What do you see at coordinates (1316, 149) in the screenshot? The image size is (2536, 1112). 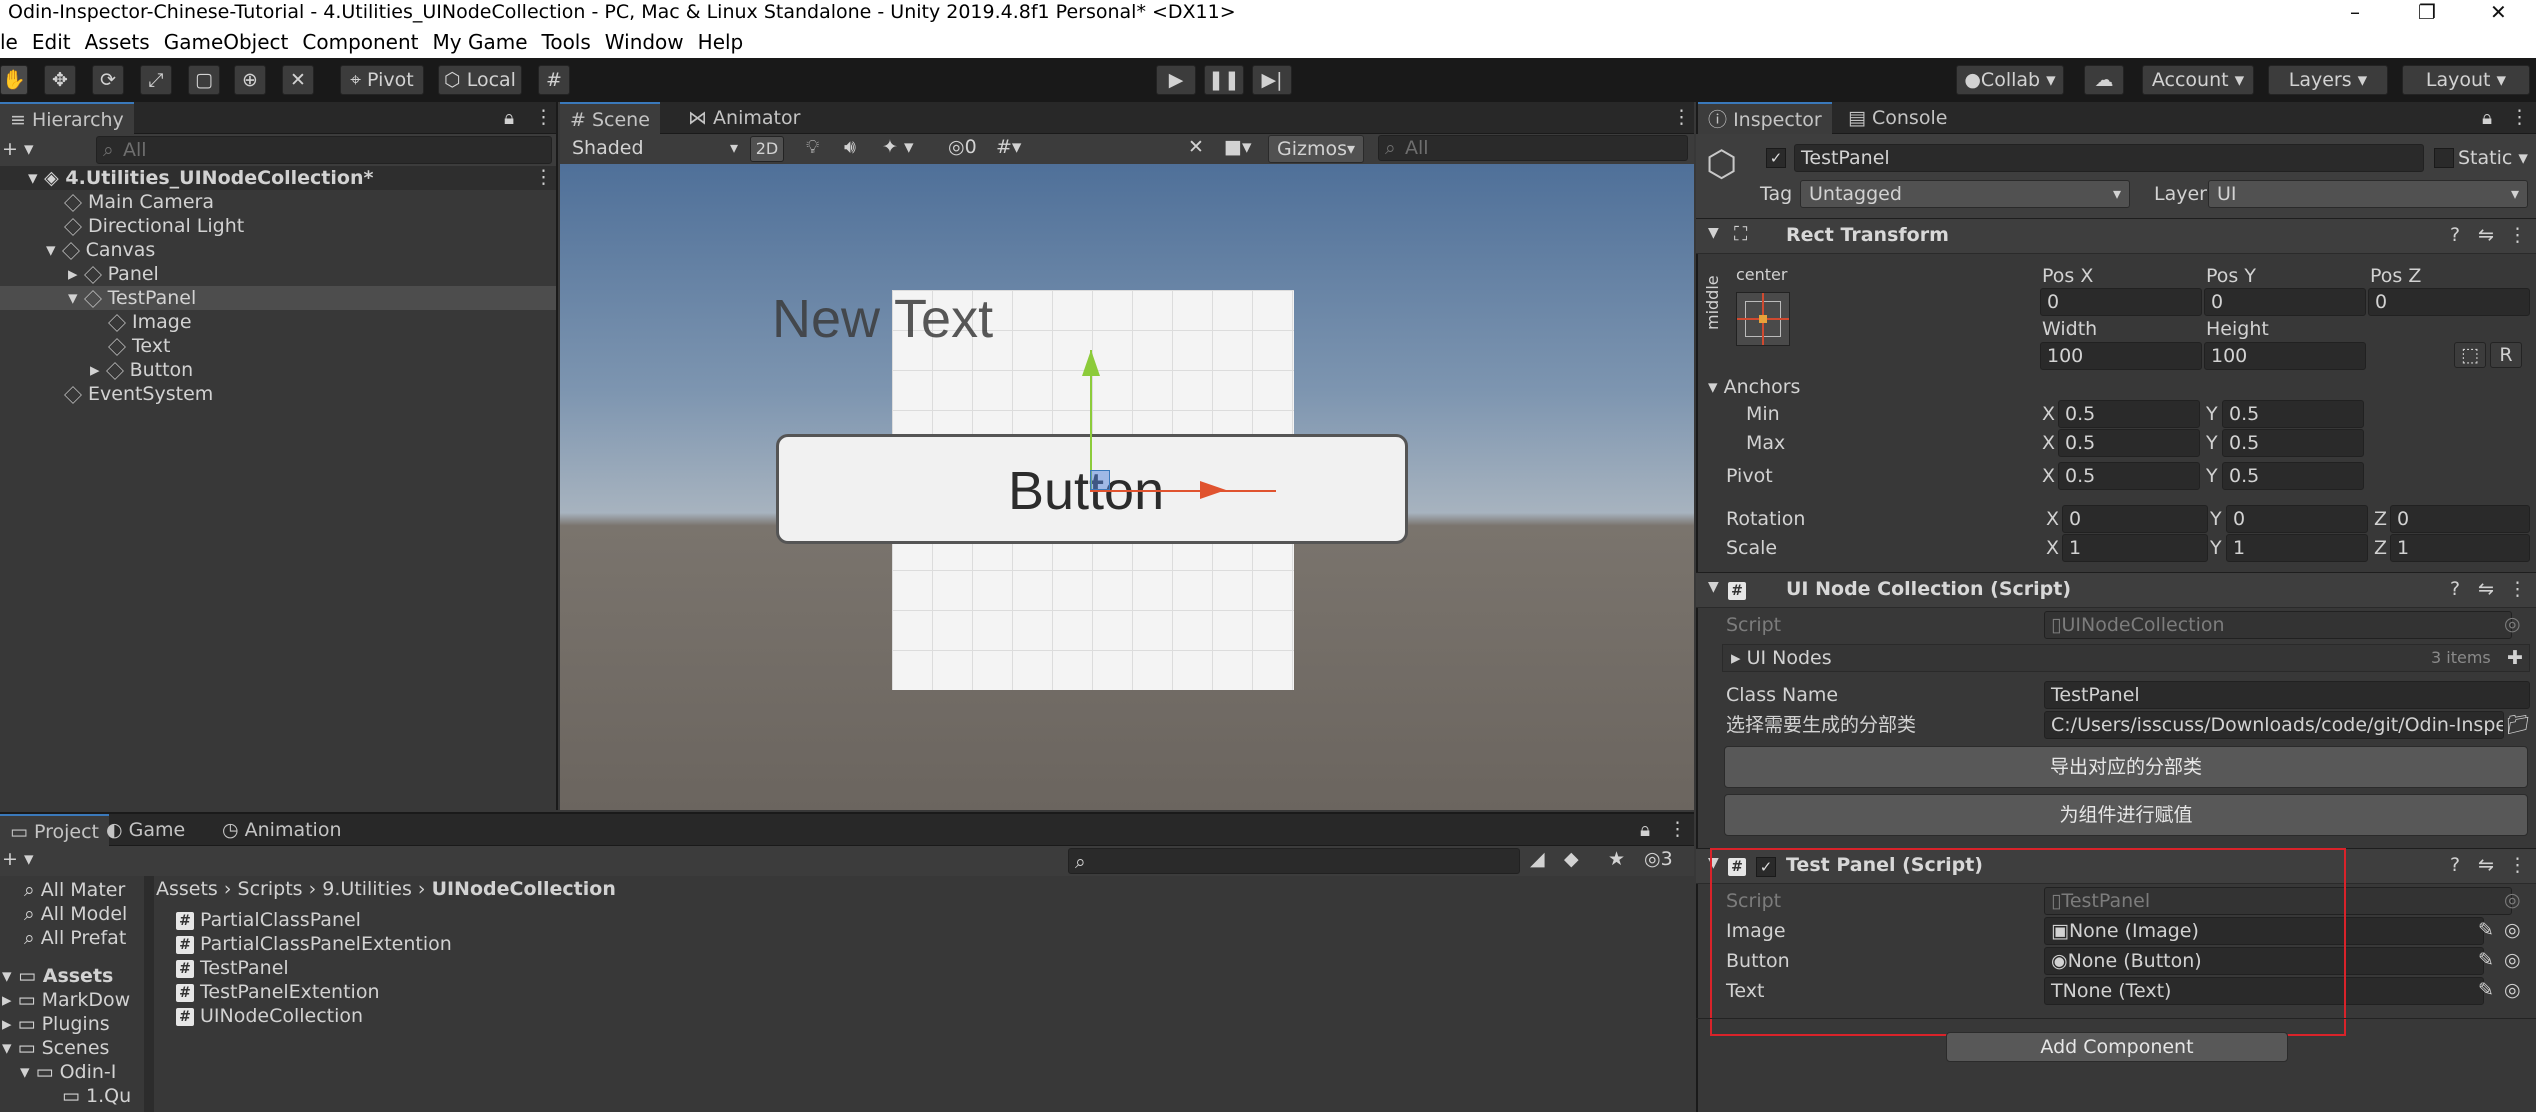 I see `gizmos-dropdown: Gizmos` at bounding box center [1316, 149].